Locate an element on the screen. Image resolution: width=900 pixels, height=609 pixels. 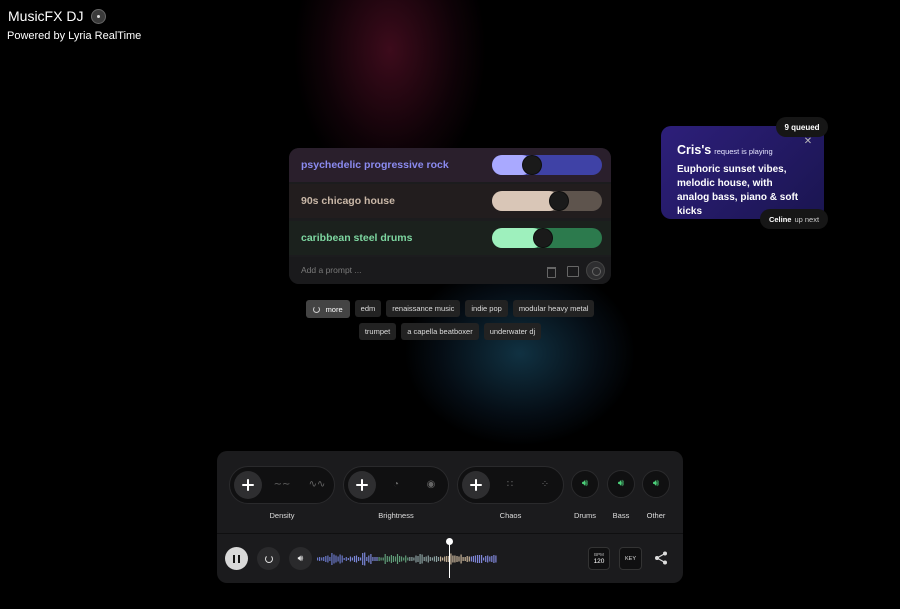
queued-count-badge: 9 queued is located at coordinates (802, 127).